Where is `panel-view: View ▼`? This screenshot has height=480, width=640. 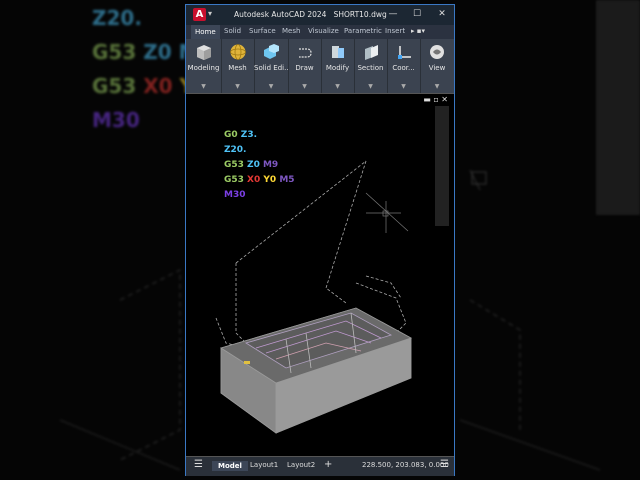 panel-view: View ▼ is located at coordinates (437, 66).